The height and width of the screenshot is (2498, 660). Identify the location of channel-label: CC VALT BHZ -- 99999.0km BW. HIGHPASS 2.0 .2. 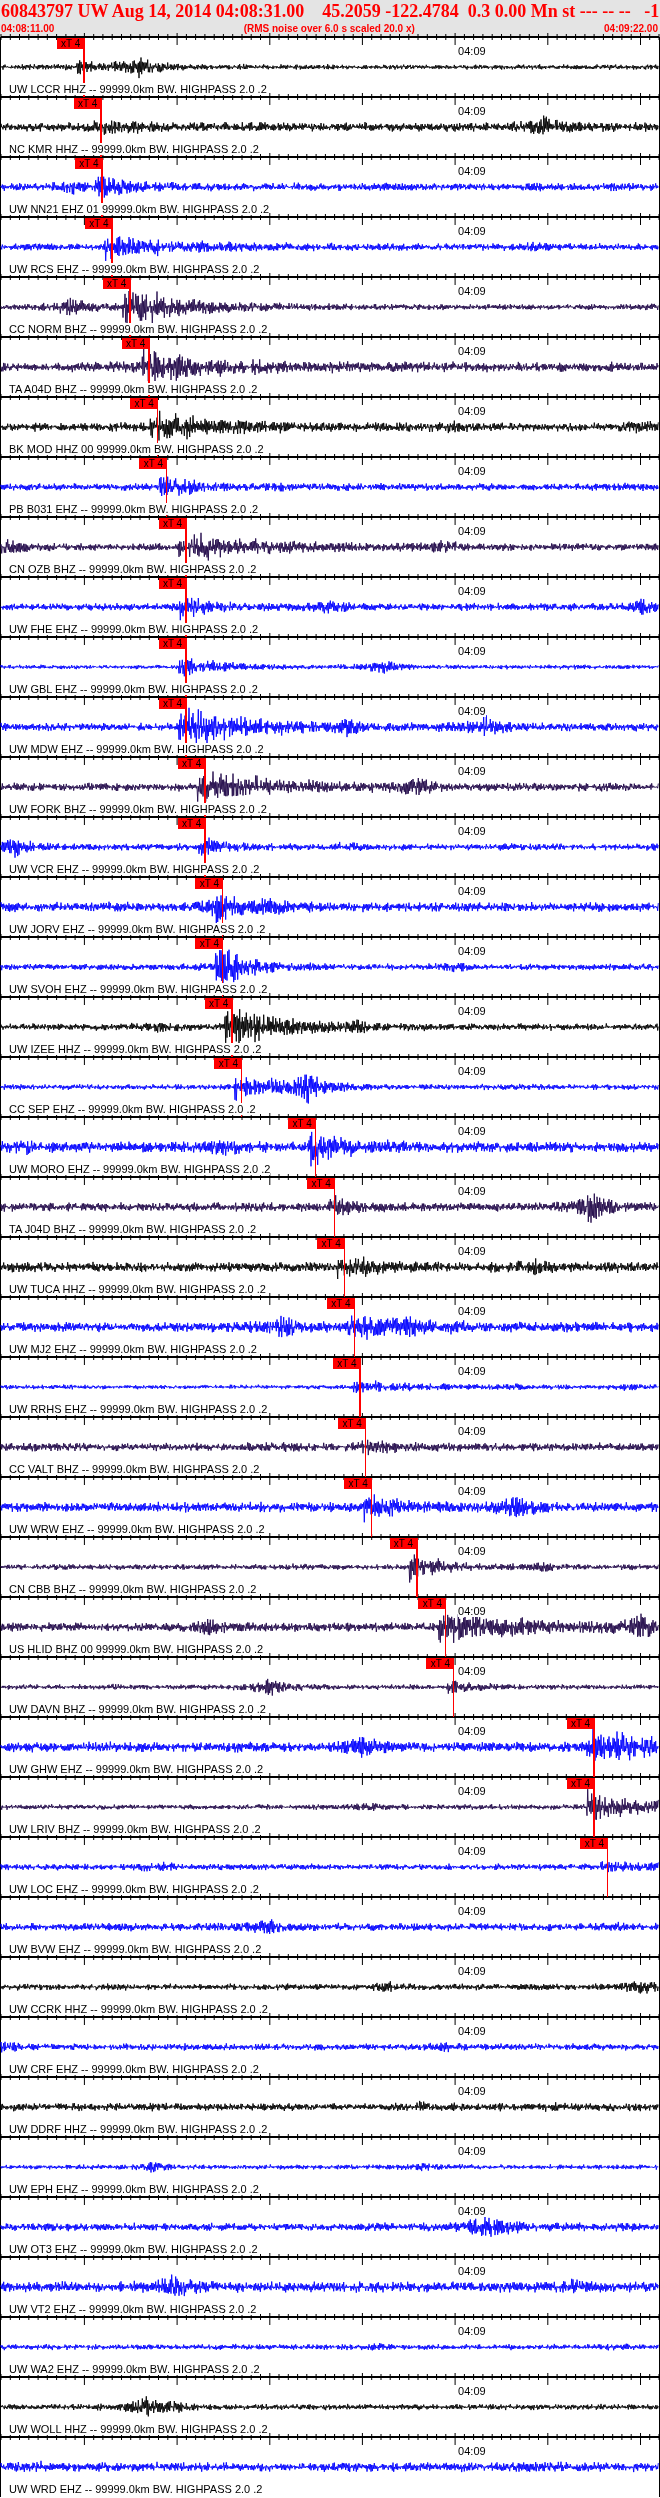
(134, 1469).